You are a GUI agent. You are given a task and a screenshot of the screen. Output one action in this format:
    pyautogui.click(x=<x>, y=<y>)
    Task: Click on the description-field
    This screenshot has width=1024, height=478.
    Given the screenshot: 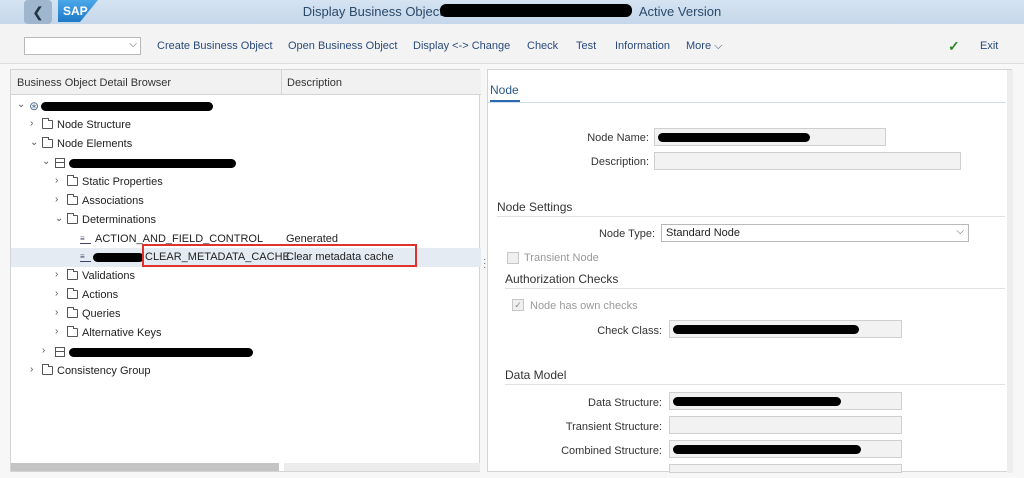 What is the action you would take?
    pyautogui.click(x=807, y=161)
    